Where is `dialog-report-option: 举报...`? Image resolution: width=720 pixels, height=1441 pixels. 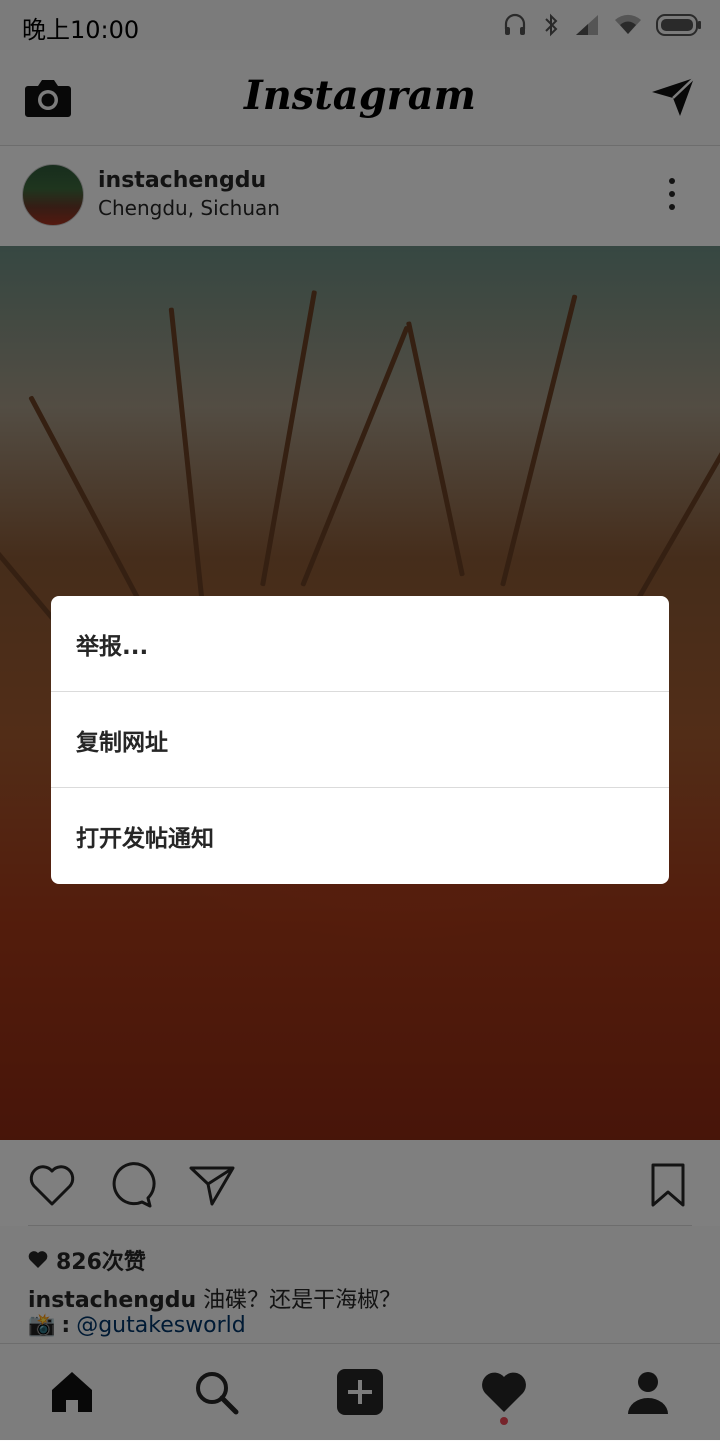
dialog-report-option: 举报... is located at coordinates (360, 643).